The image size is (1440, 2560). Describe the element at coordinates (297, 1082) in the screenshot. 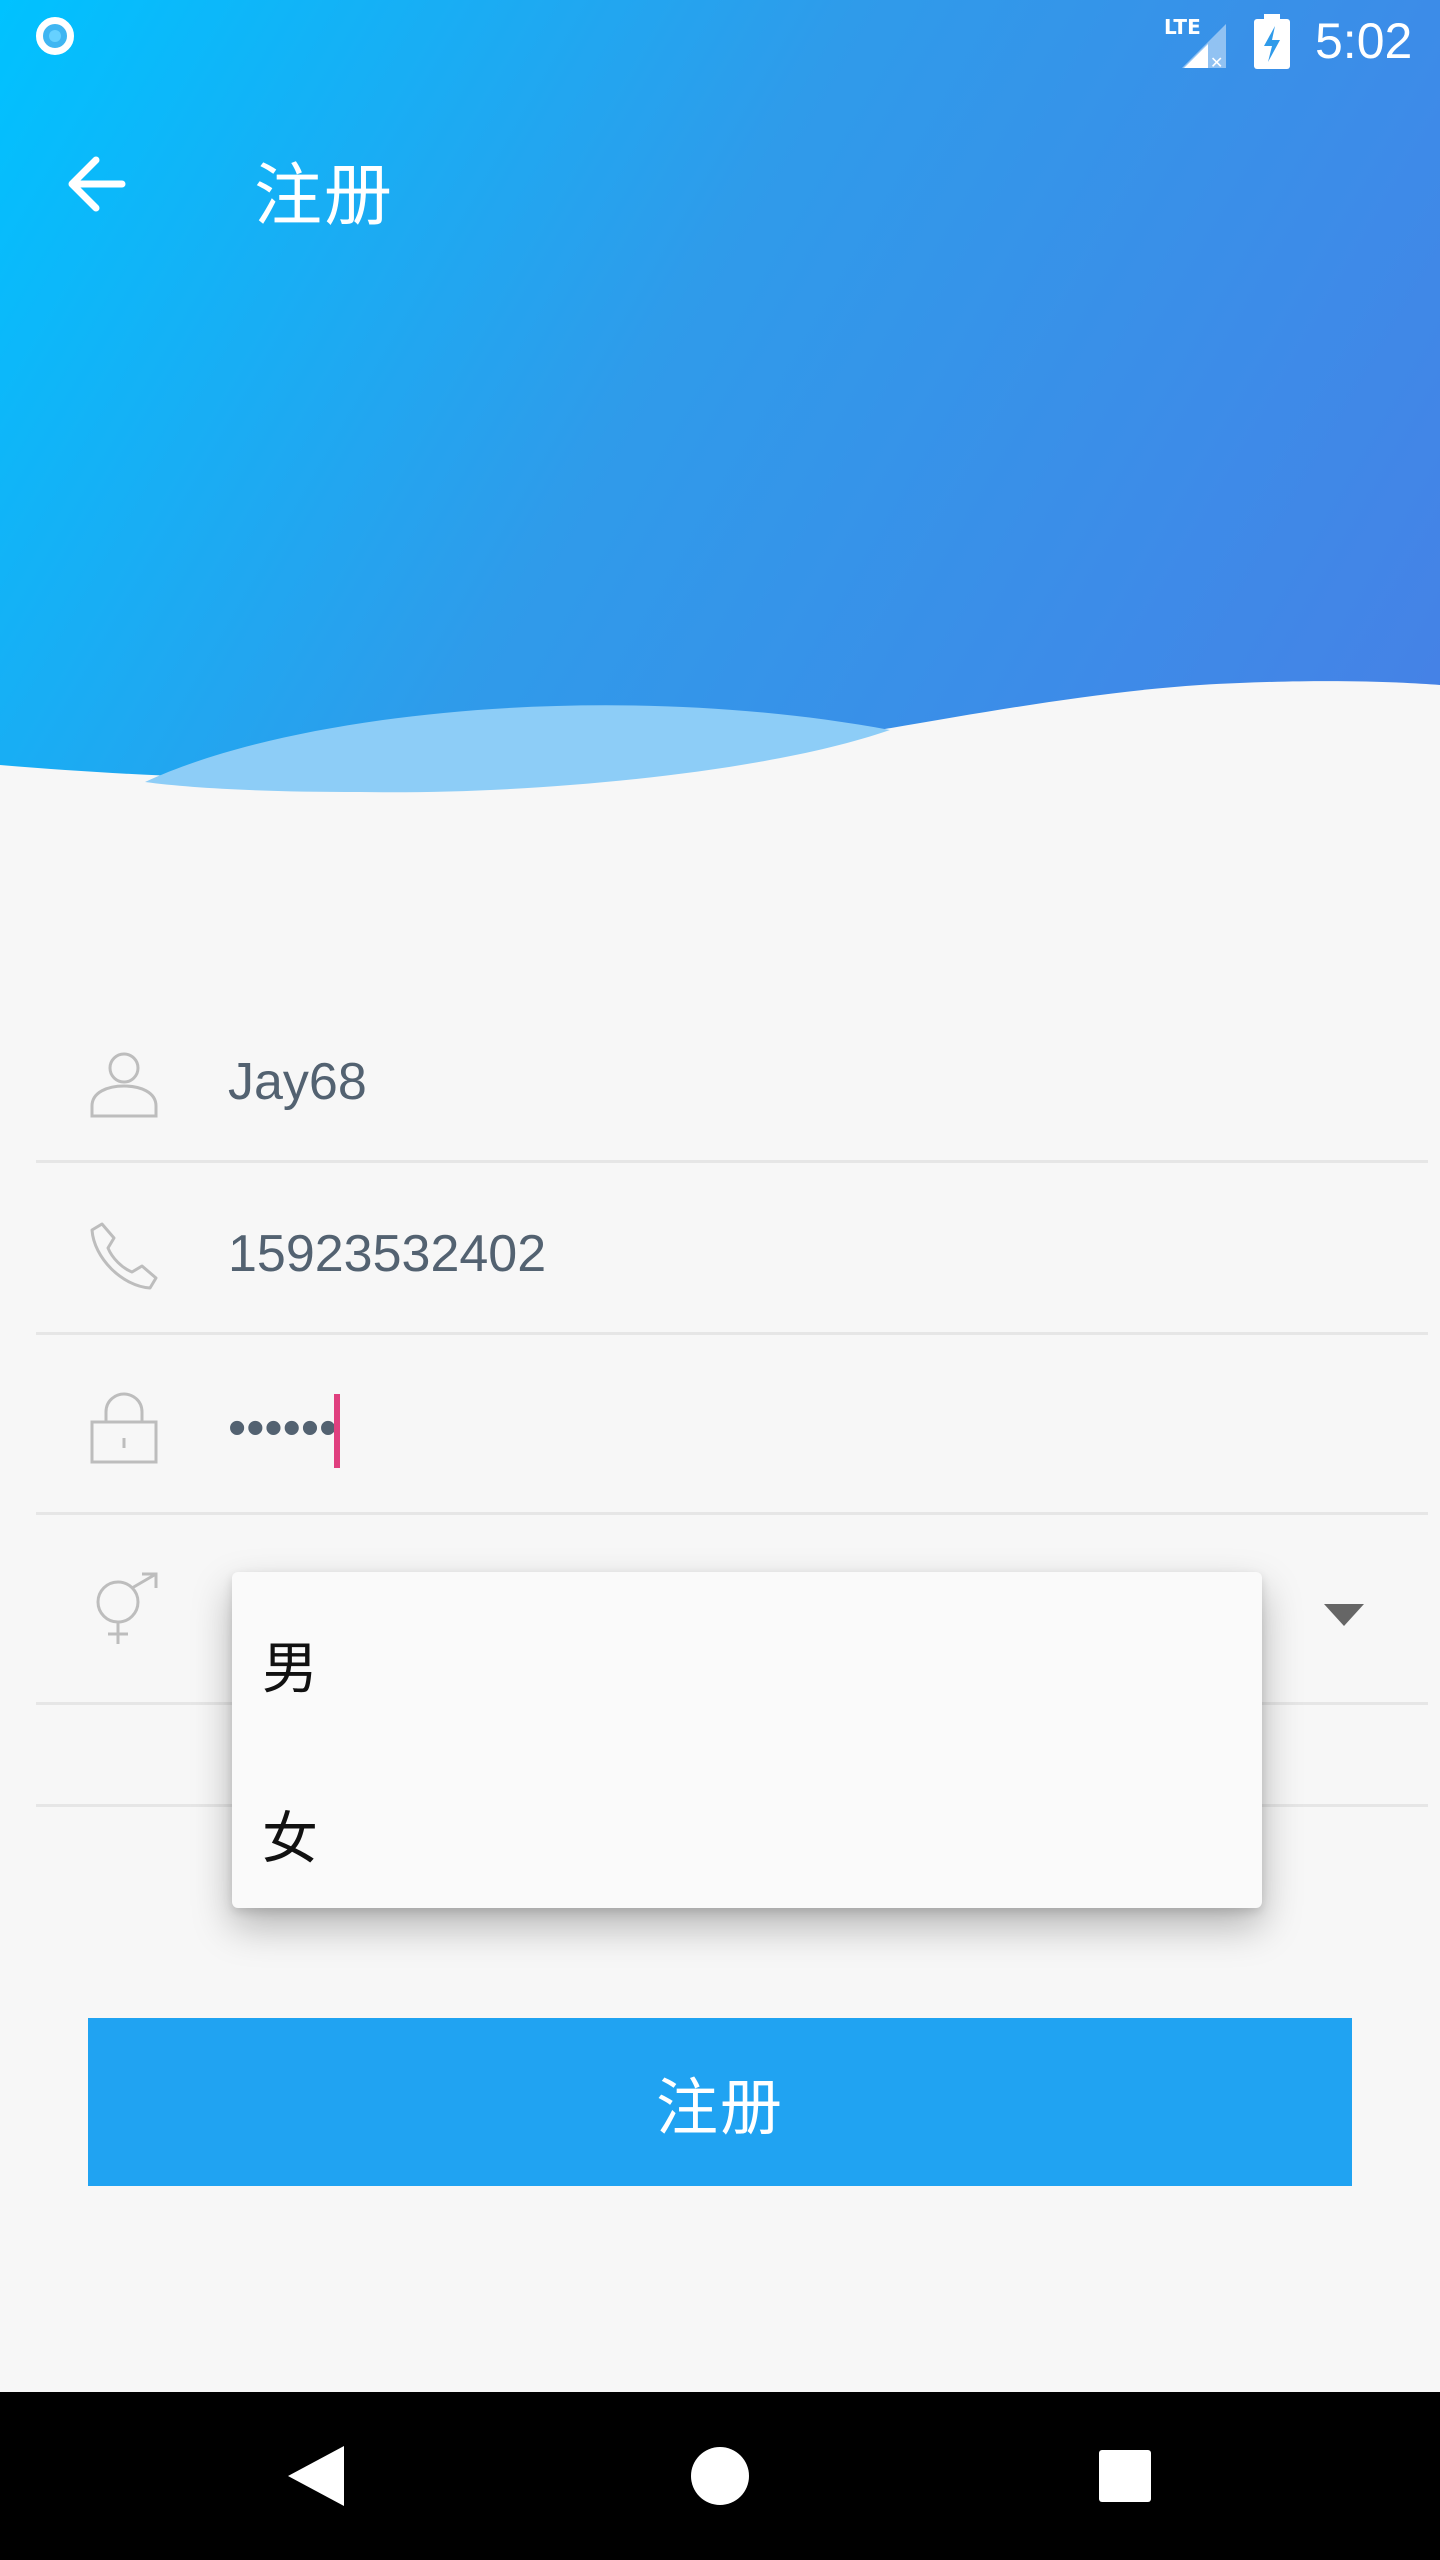

I see `username-input: Jay68` at that location.